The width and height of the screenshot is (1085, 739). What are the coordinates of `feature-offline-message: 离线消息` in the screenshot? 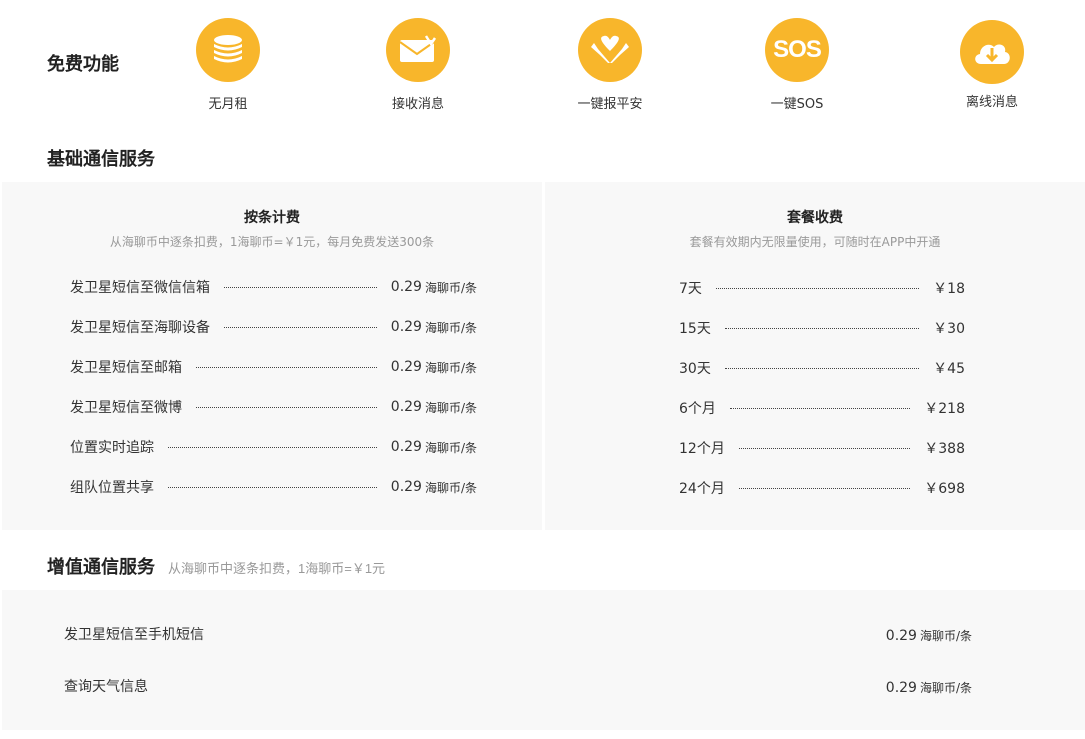 It's located at (992, 65).